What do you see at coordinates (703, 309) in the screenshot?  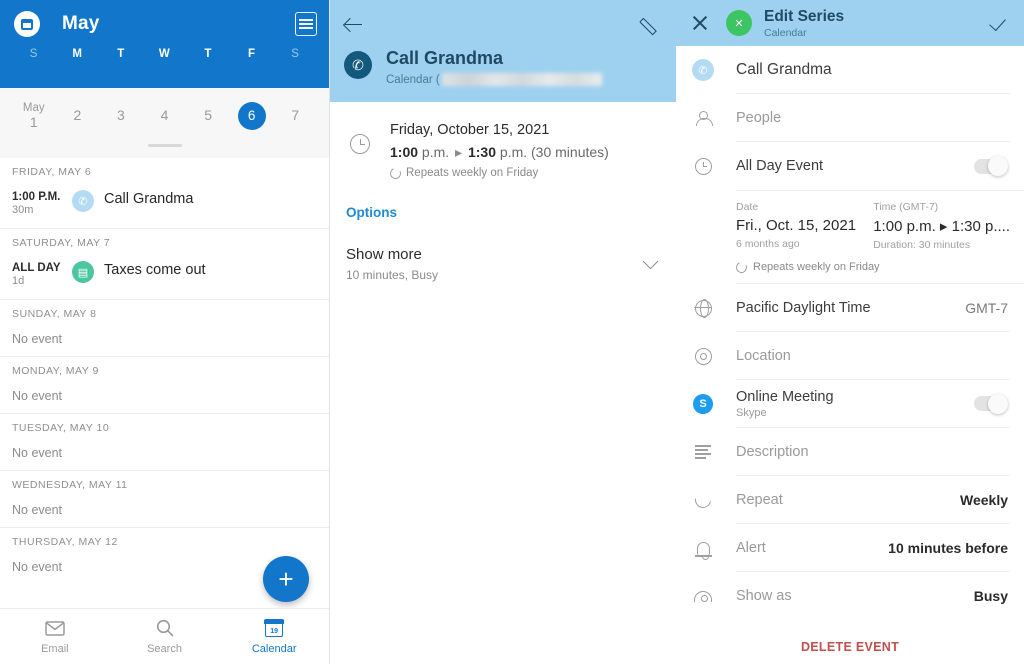 I see `globe-icon` at bounding box center [703, 309].